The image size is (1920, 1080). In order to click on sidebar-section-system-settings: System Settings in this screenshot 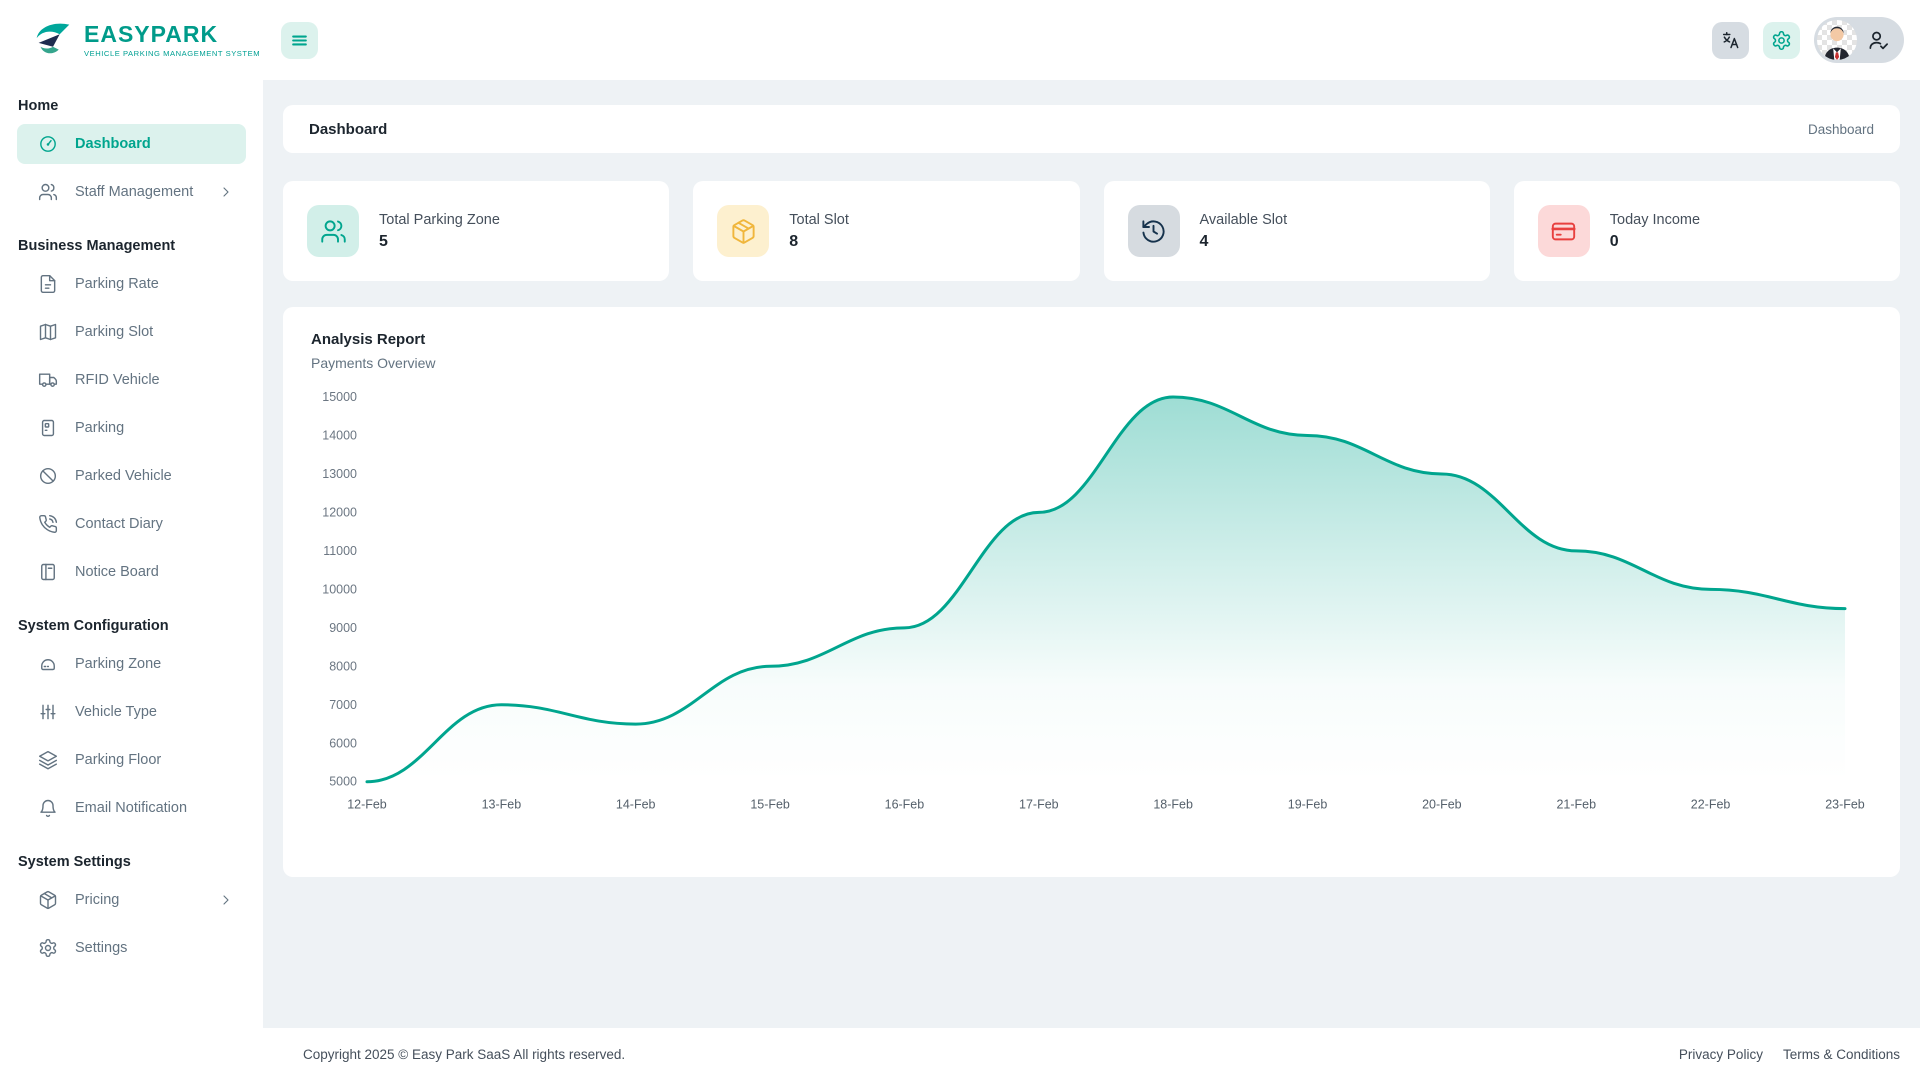, I will do `click(74, 862)`.